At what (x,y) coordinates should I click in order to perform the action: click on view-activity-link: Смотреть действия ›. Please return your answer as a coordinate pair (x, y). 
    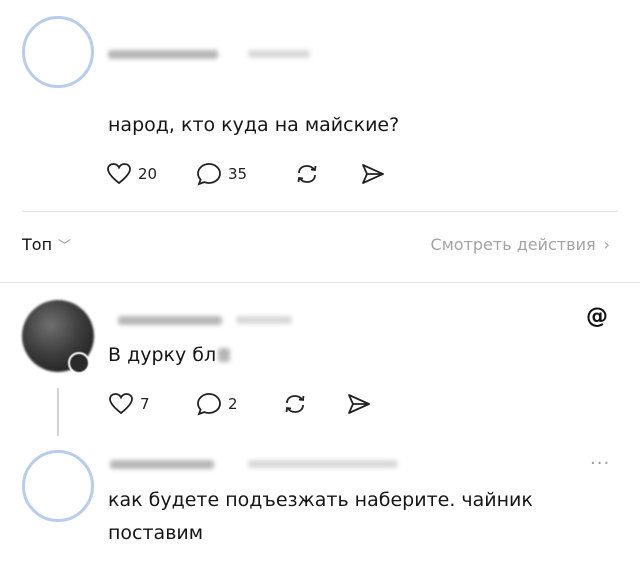
    Looking at the image, I should click on (520, 244).